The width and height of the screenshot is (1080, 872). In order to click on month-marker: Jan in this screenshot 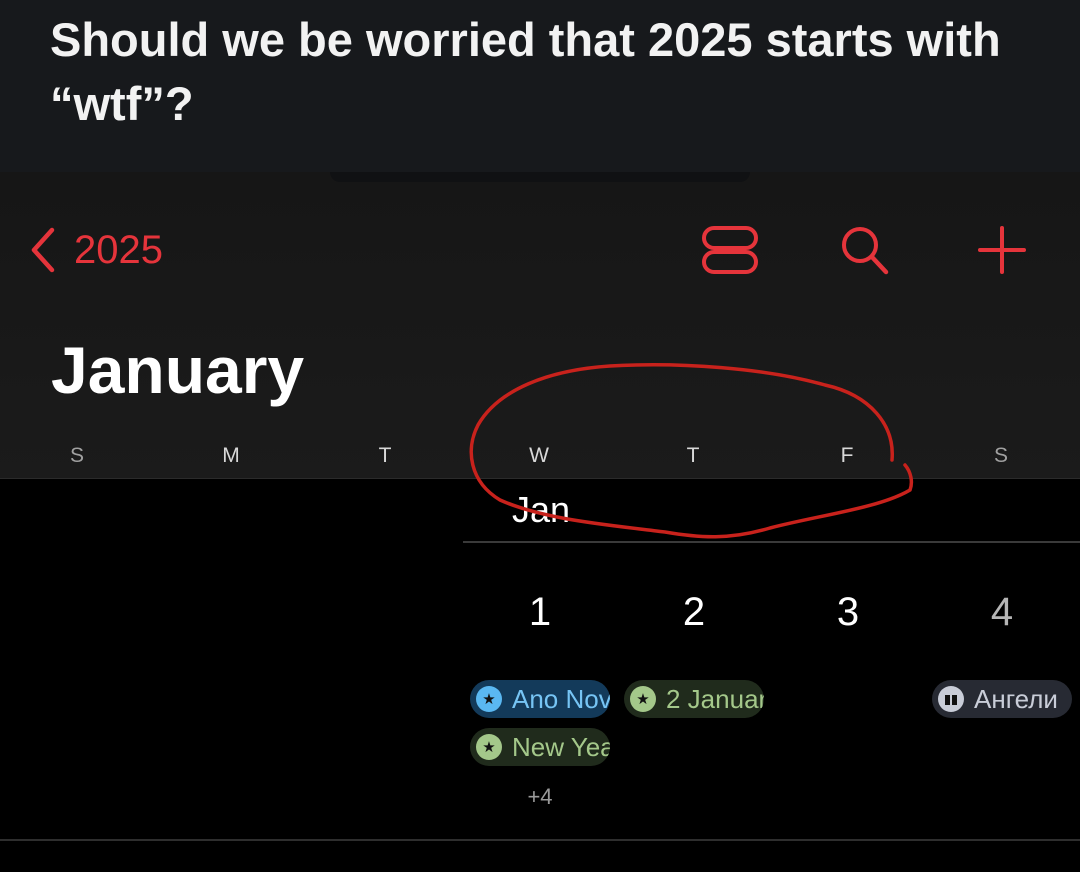, I will do `click(541, 509)`.